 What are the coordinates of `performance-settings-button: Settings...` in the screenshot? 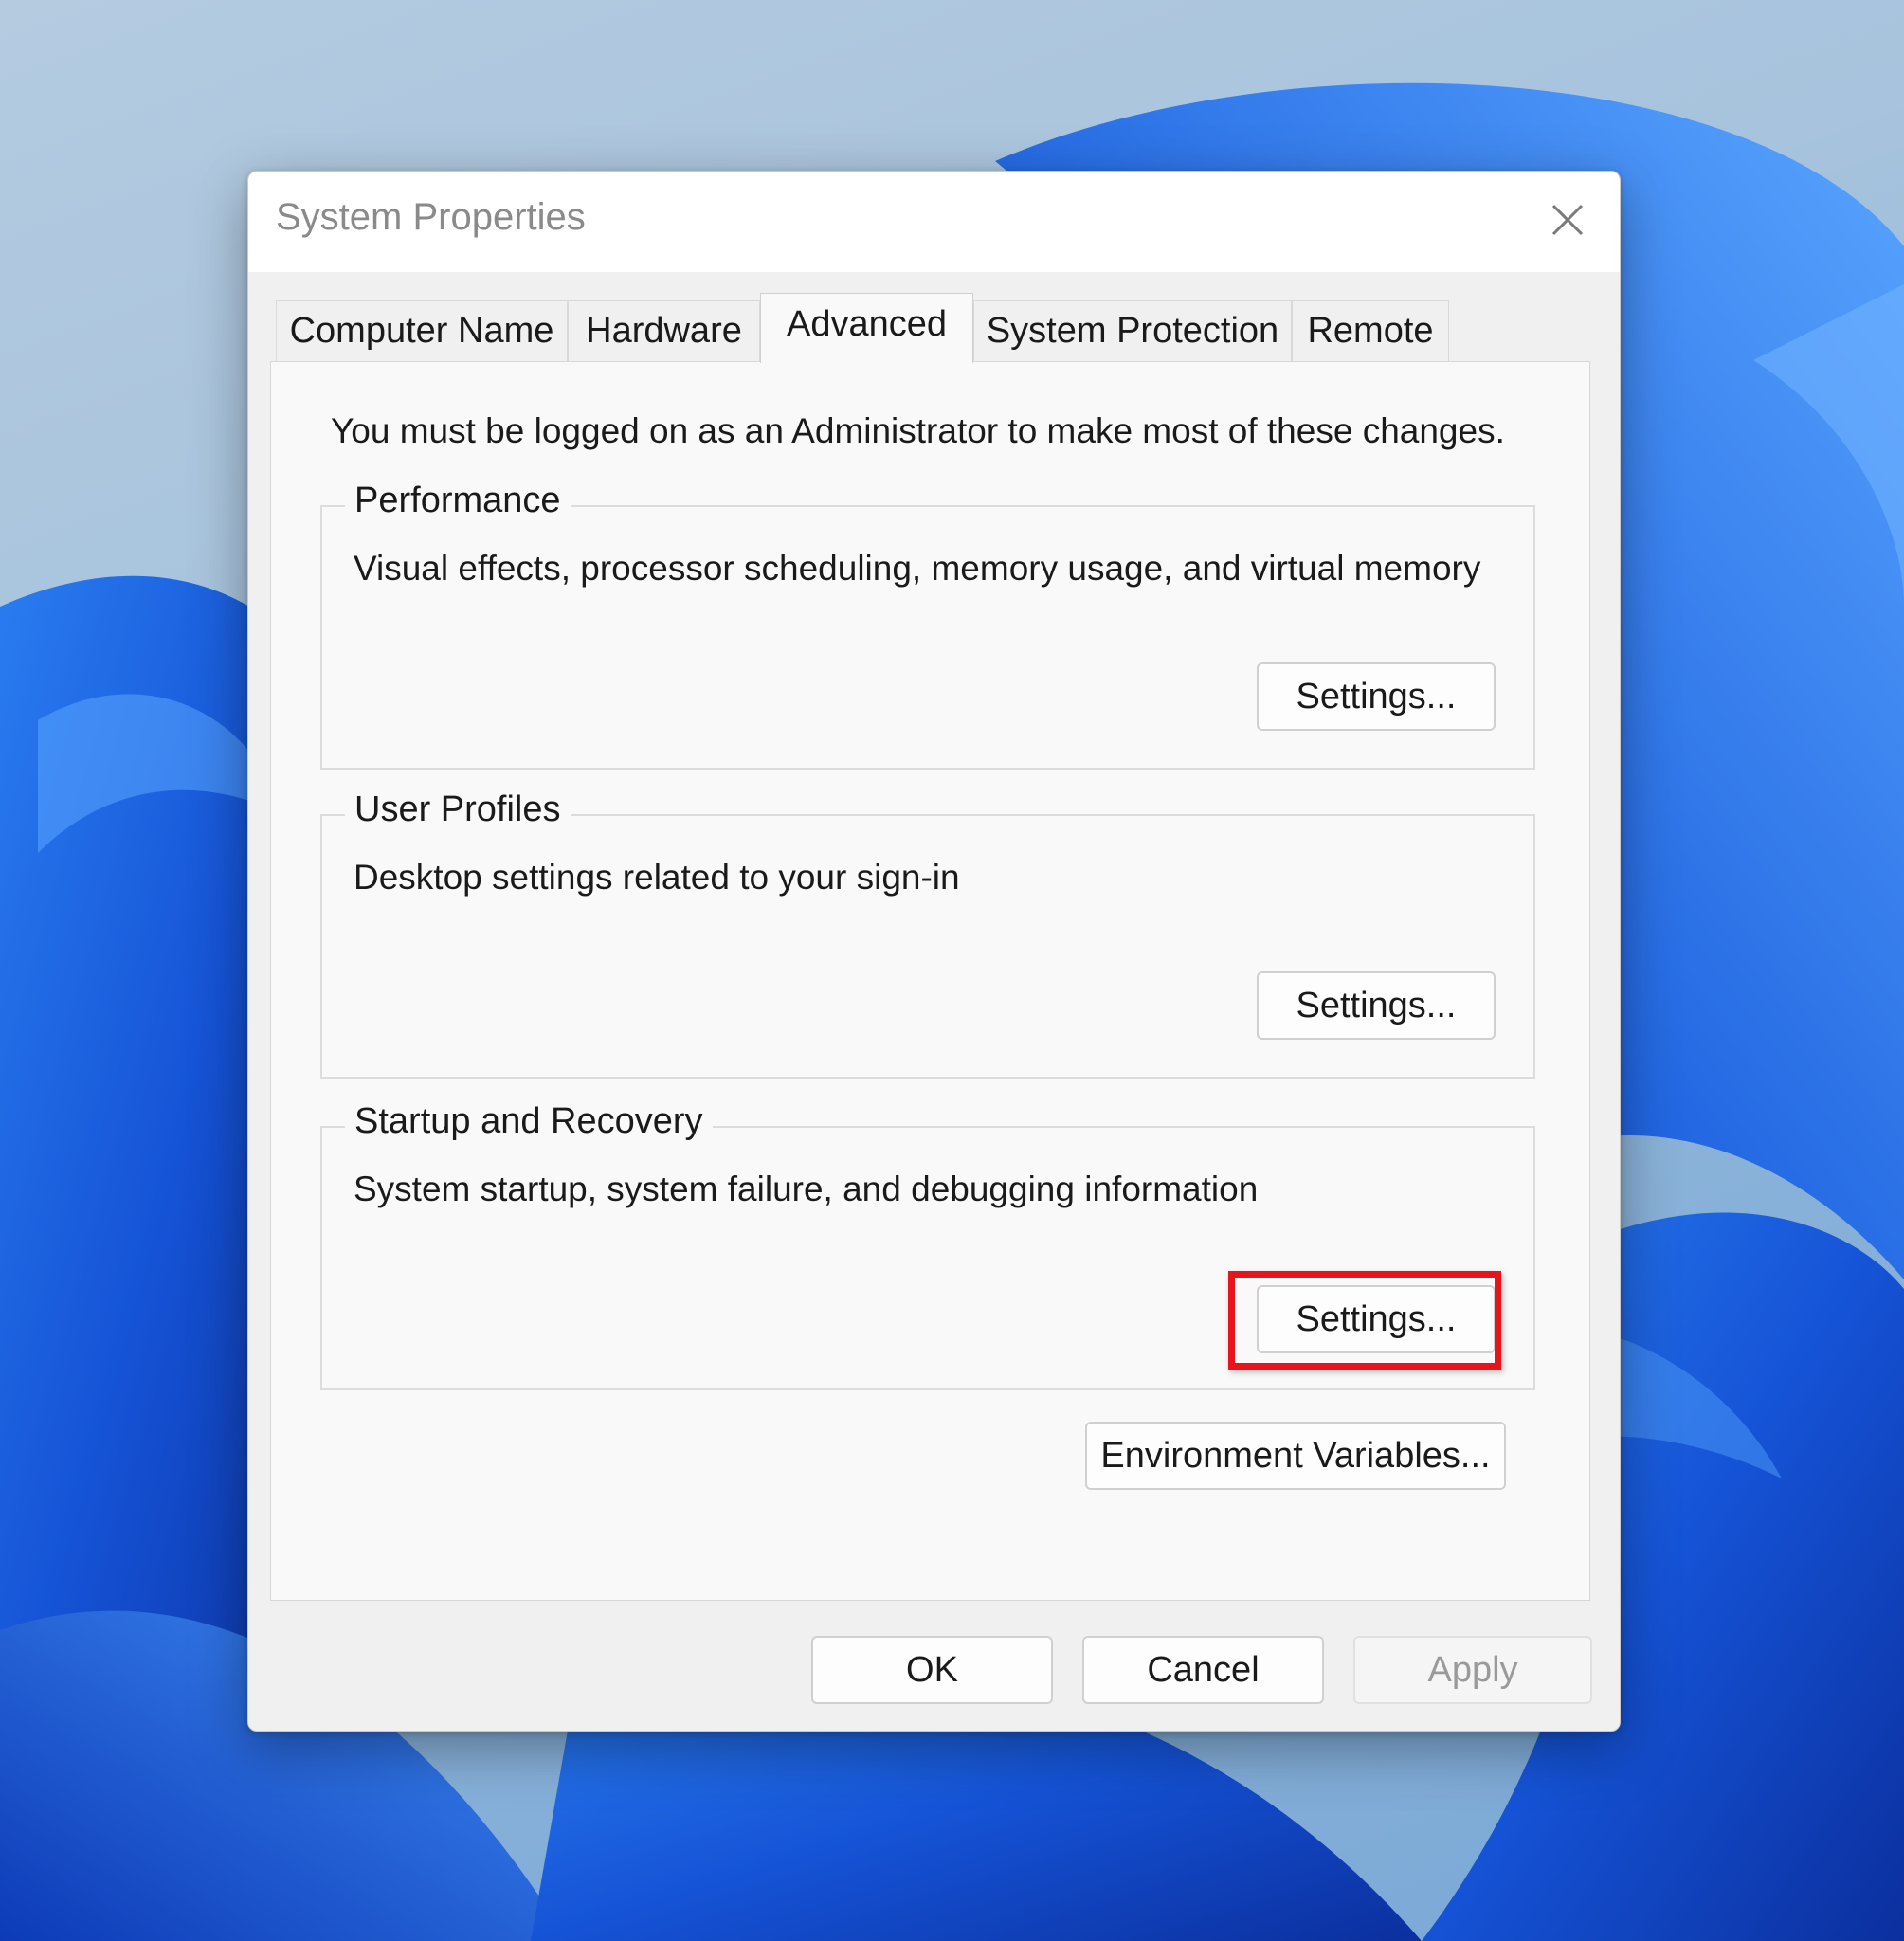 It's located at (1376, 696).